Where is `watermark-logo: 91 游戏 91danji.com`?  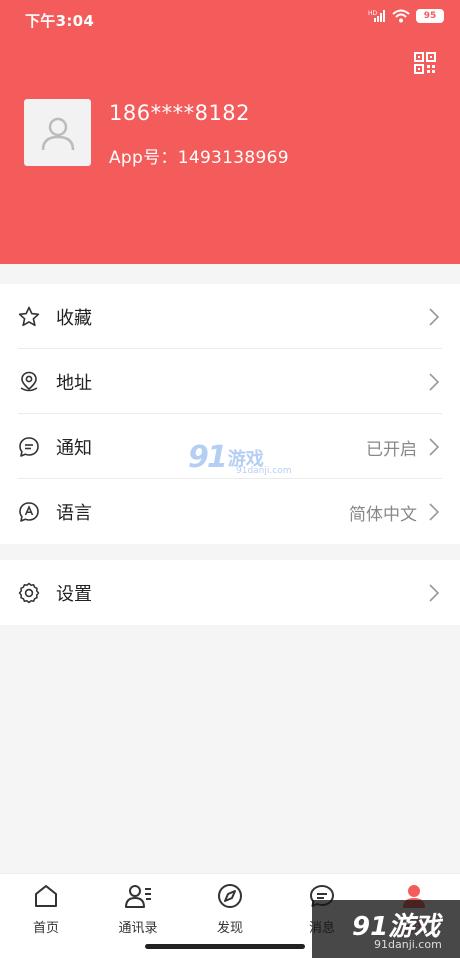 watermark-logo: 91 游戏 91danji.com is located at coordinates (239, 458).